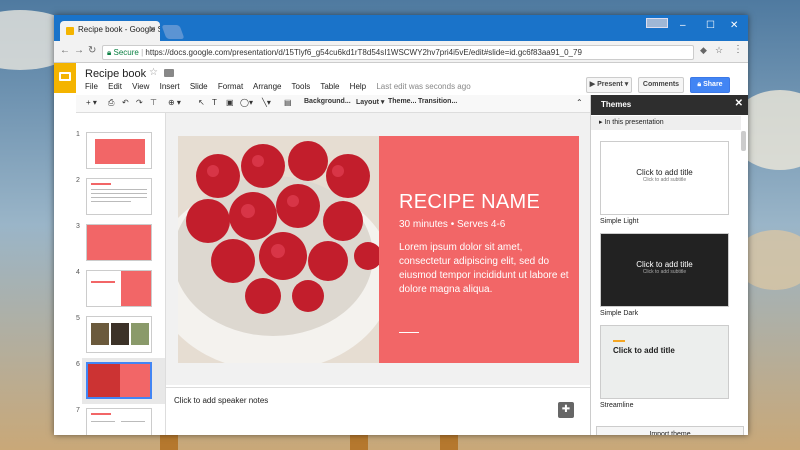  What do you see at coordinates (115, 74) in the screenshot?
I see `document-title: Recipe book` at bounding box center [115, 74].